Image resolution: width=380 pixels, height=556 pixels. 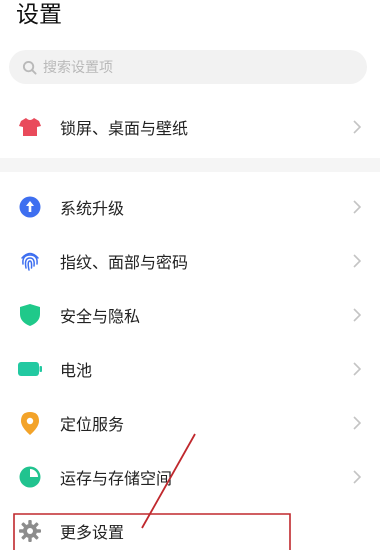 What do you see at coordinates (78, 68) in the screenshot?
I see `search-placeholder: 搜索设置项` at bounding box center [78, 68].